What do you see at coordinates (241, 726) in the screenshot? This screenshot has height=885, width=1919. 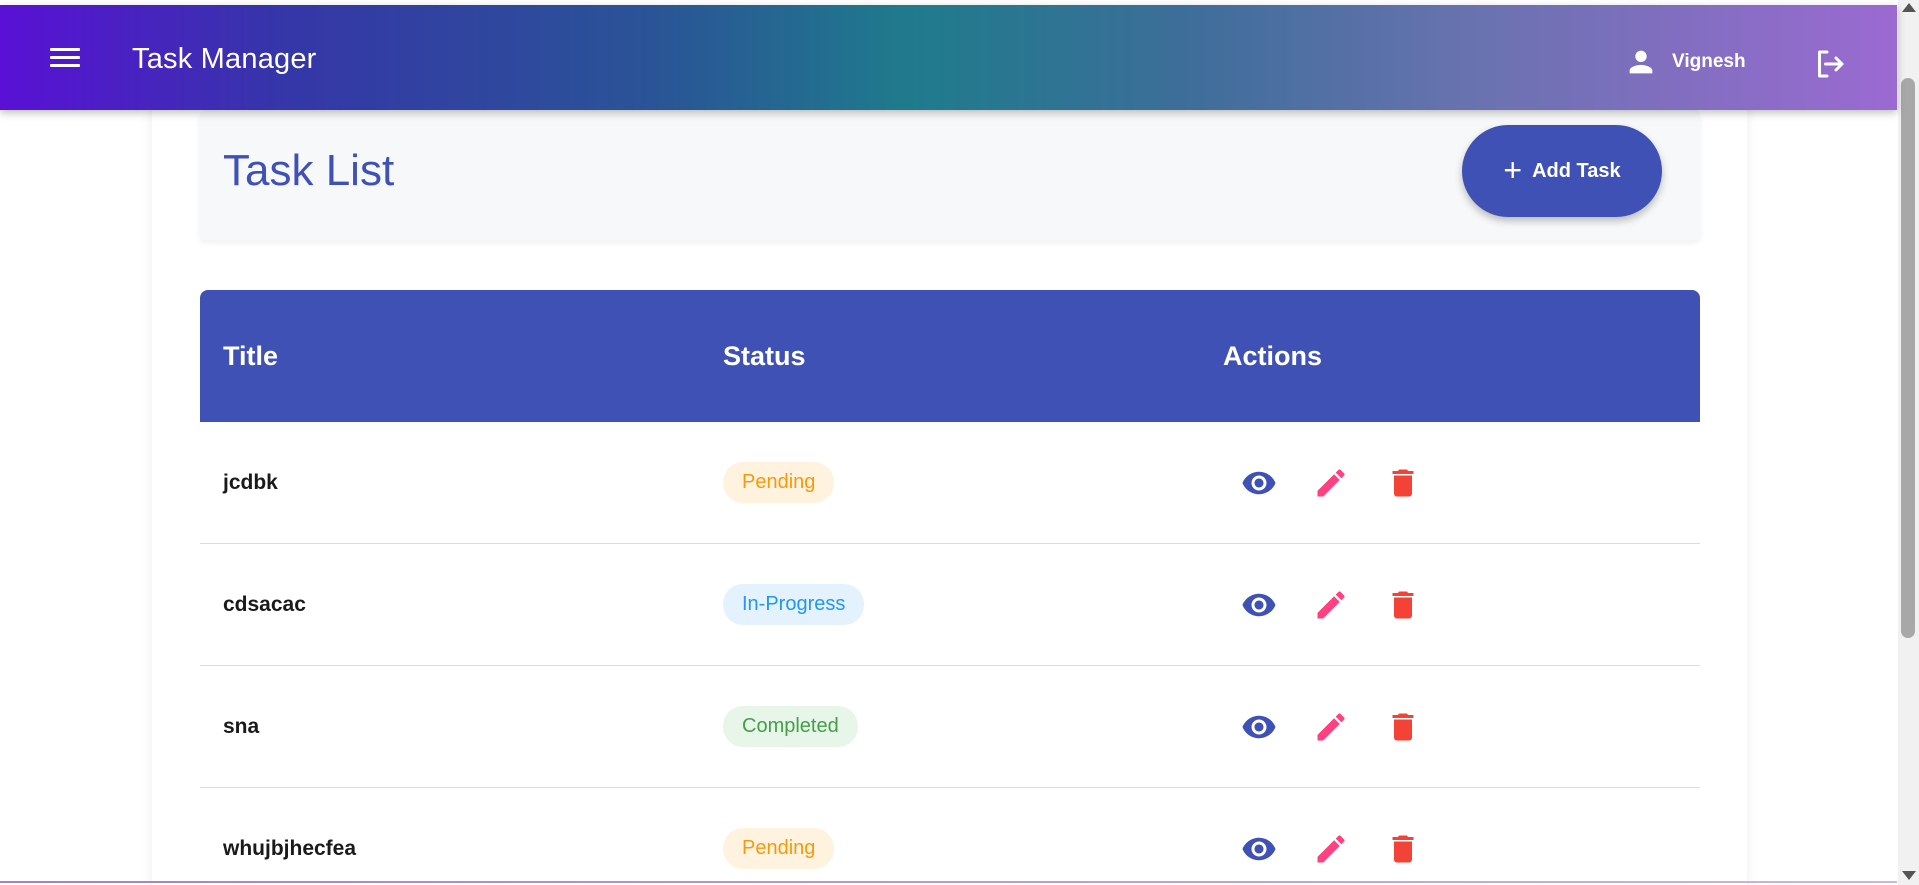 I see `task-title: sna` at bounding box center [241, 726].